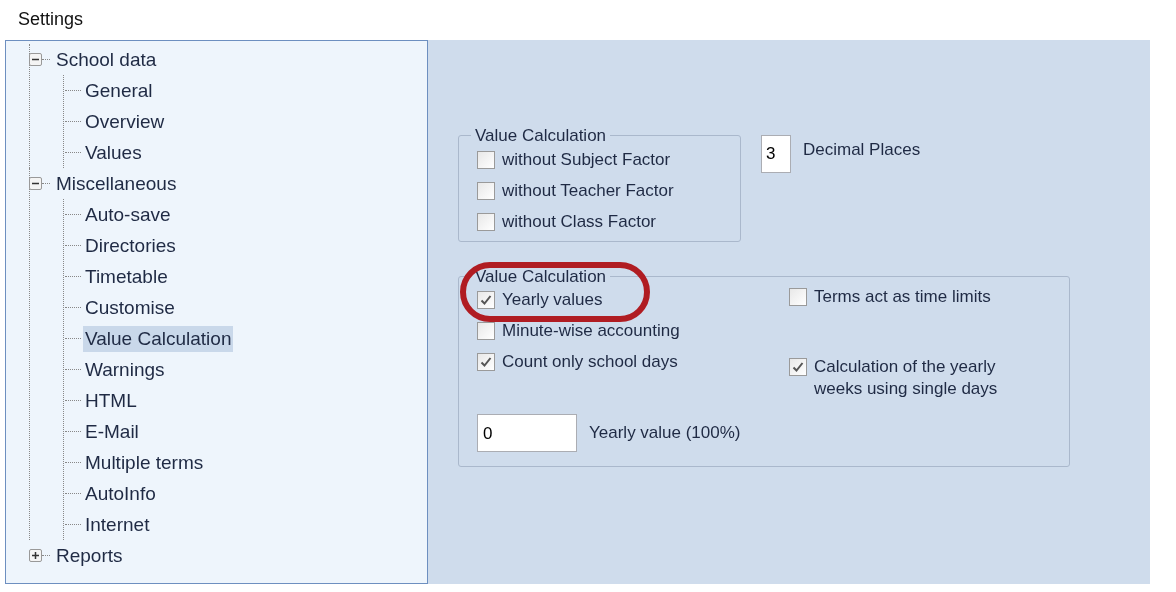 This screenshot has height=592, width=1176. What do you see at coordinates (527, 433) in the screenshot?
I see `yearly-value-field: 0` at bounding box center [527, 433].